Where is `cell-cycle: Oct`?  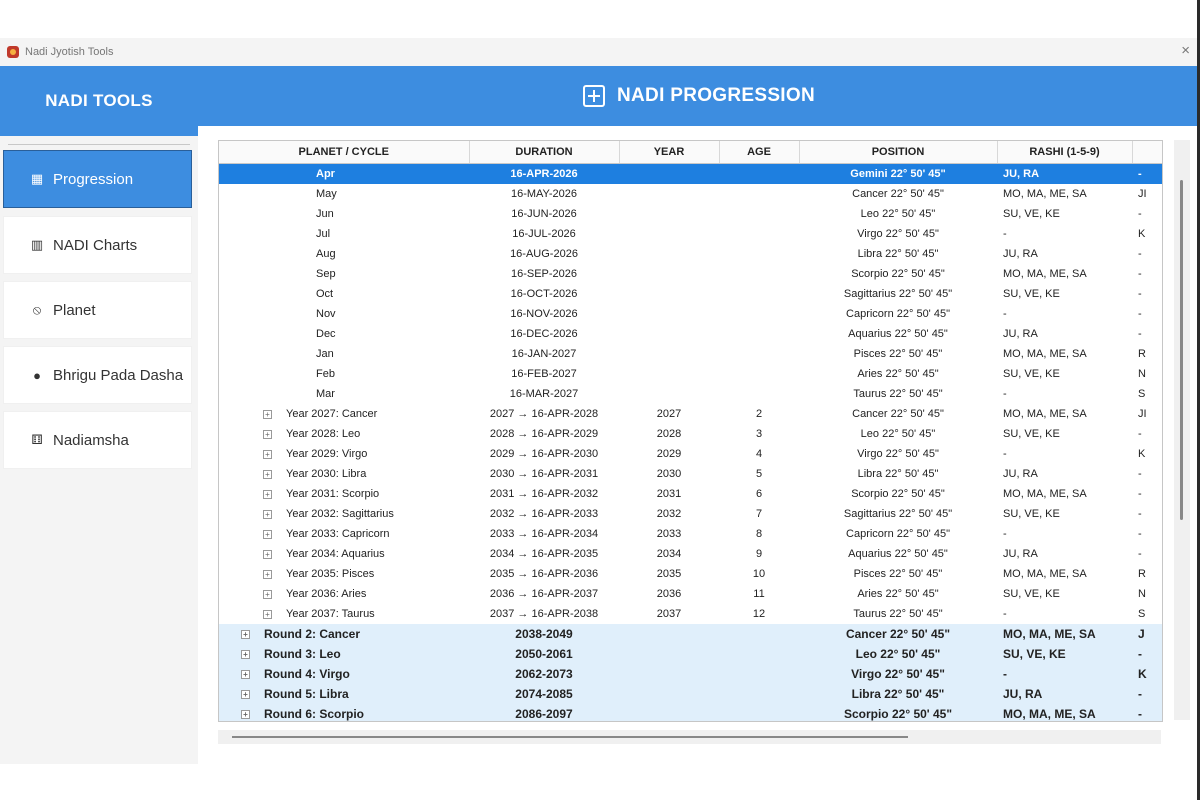 cell-cycle: Oct is located at coordinates (325, 294).